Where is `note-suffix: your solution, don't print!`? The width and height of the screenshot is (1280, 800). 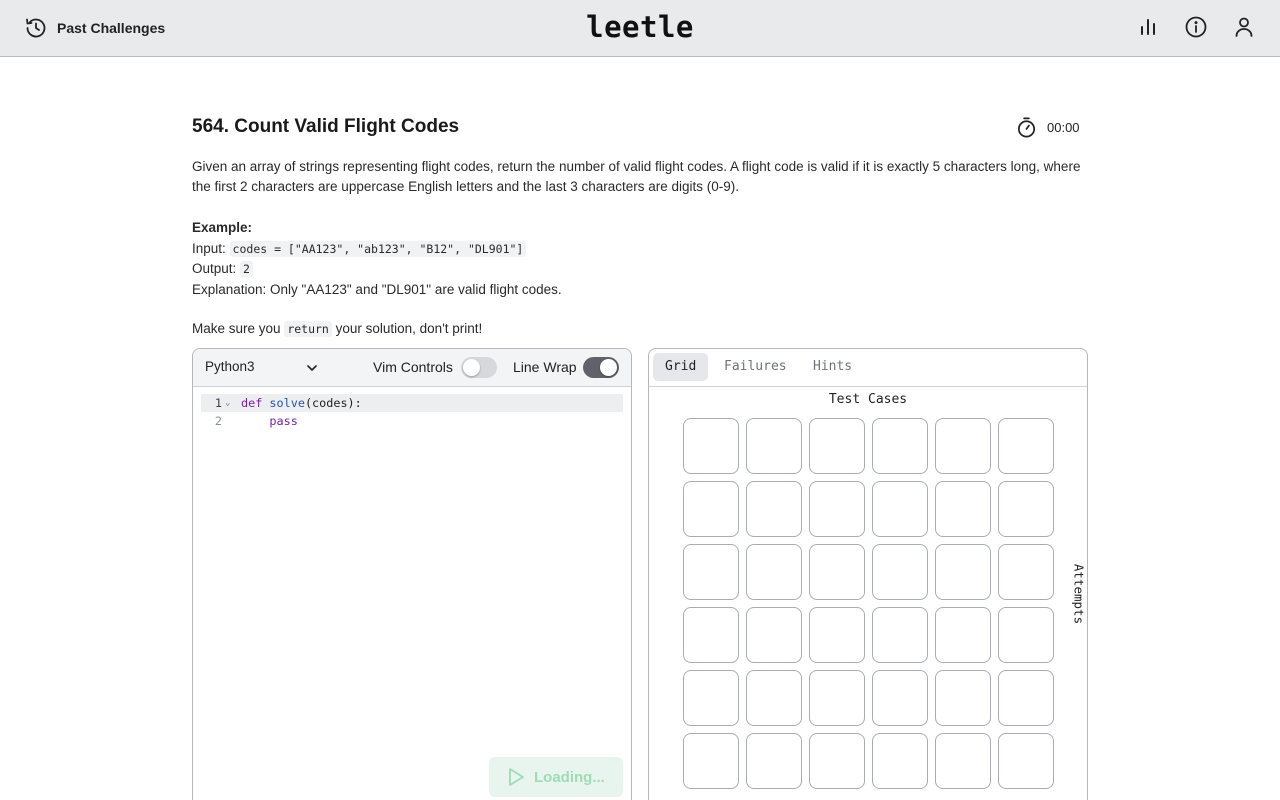
note-suffix: your solution, don't print! is located at coordinates (409, 328).